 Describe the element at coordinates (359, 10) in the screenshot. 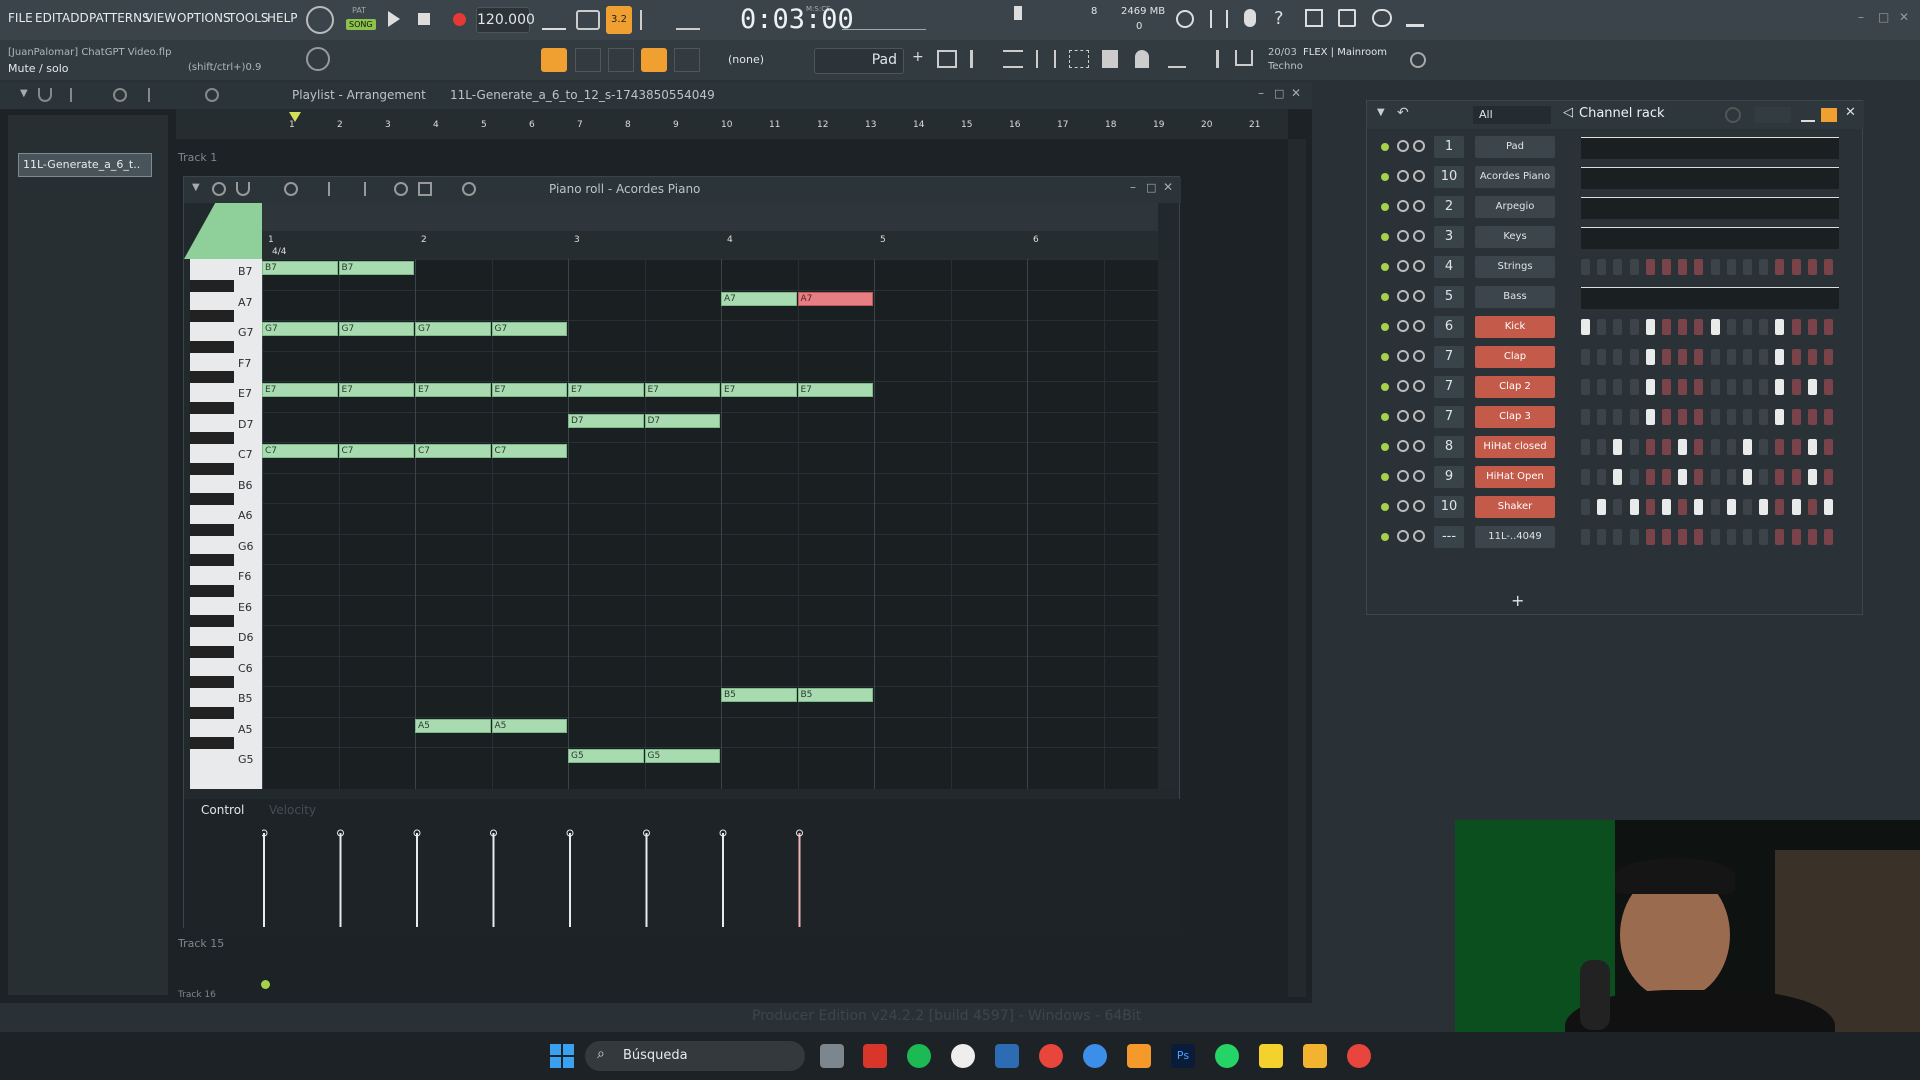

I see `pat-label: PAT` at that location.